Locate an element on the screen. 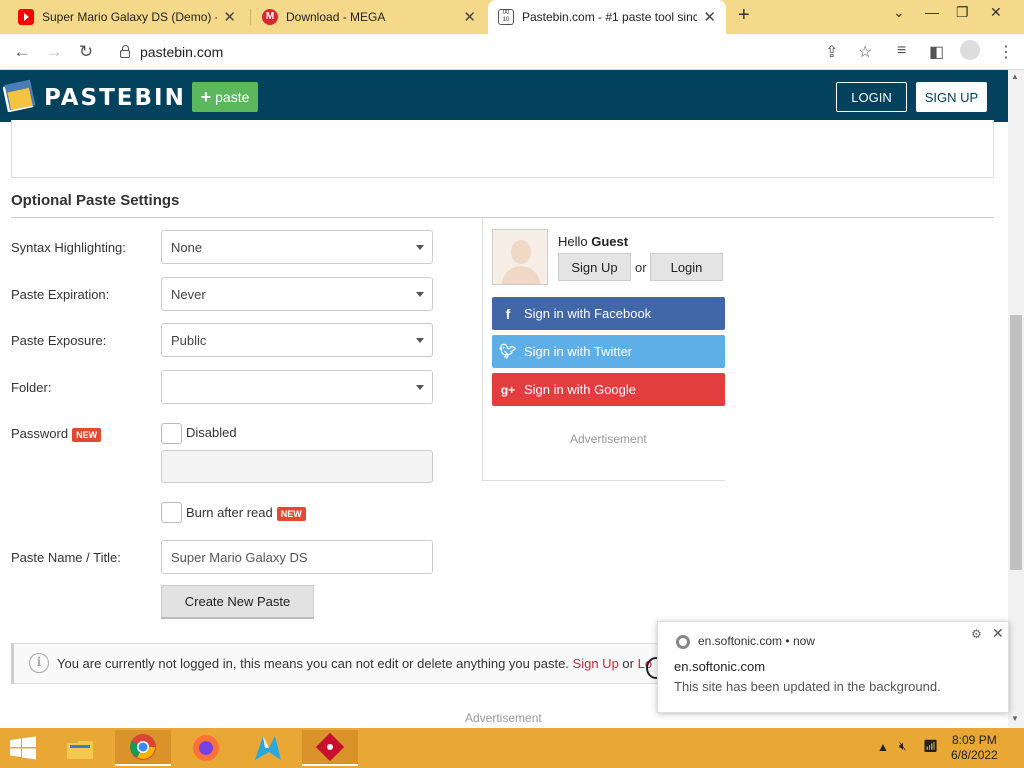 This screenshot has height=768, width=1024. mega-icon: M is located at coordinates (270, 17).